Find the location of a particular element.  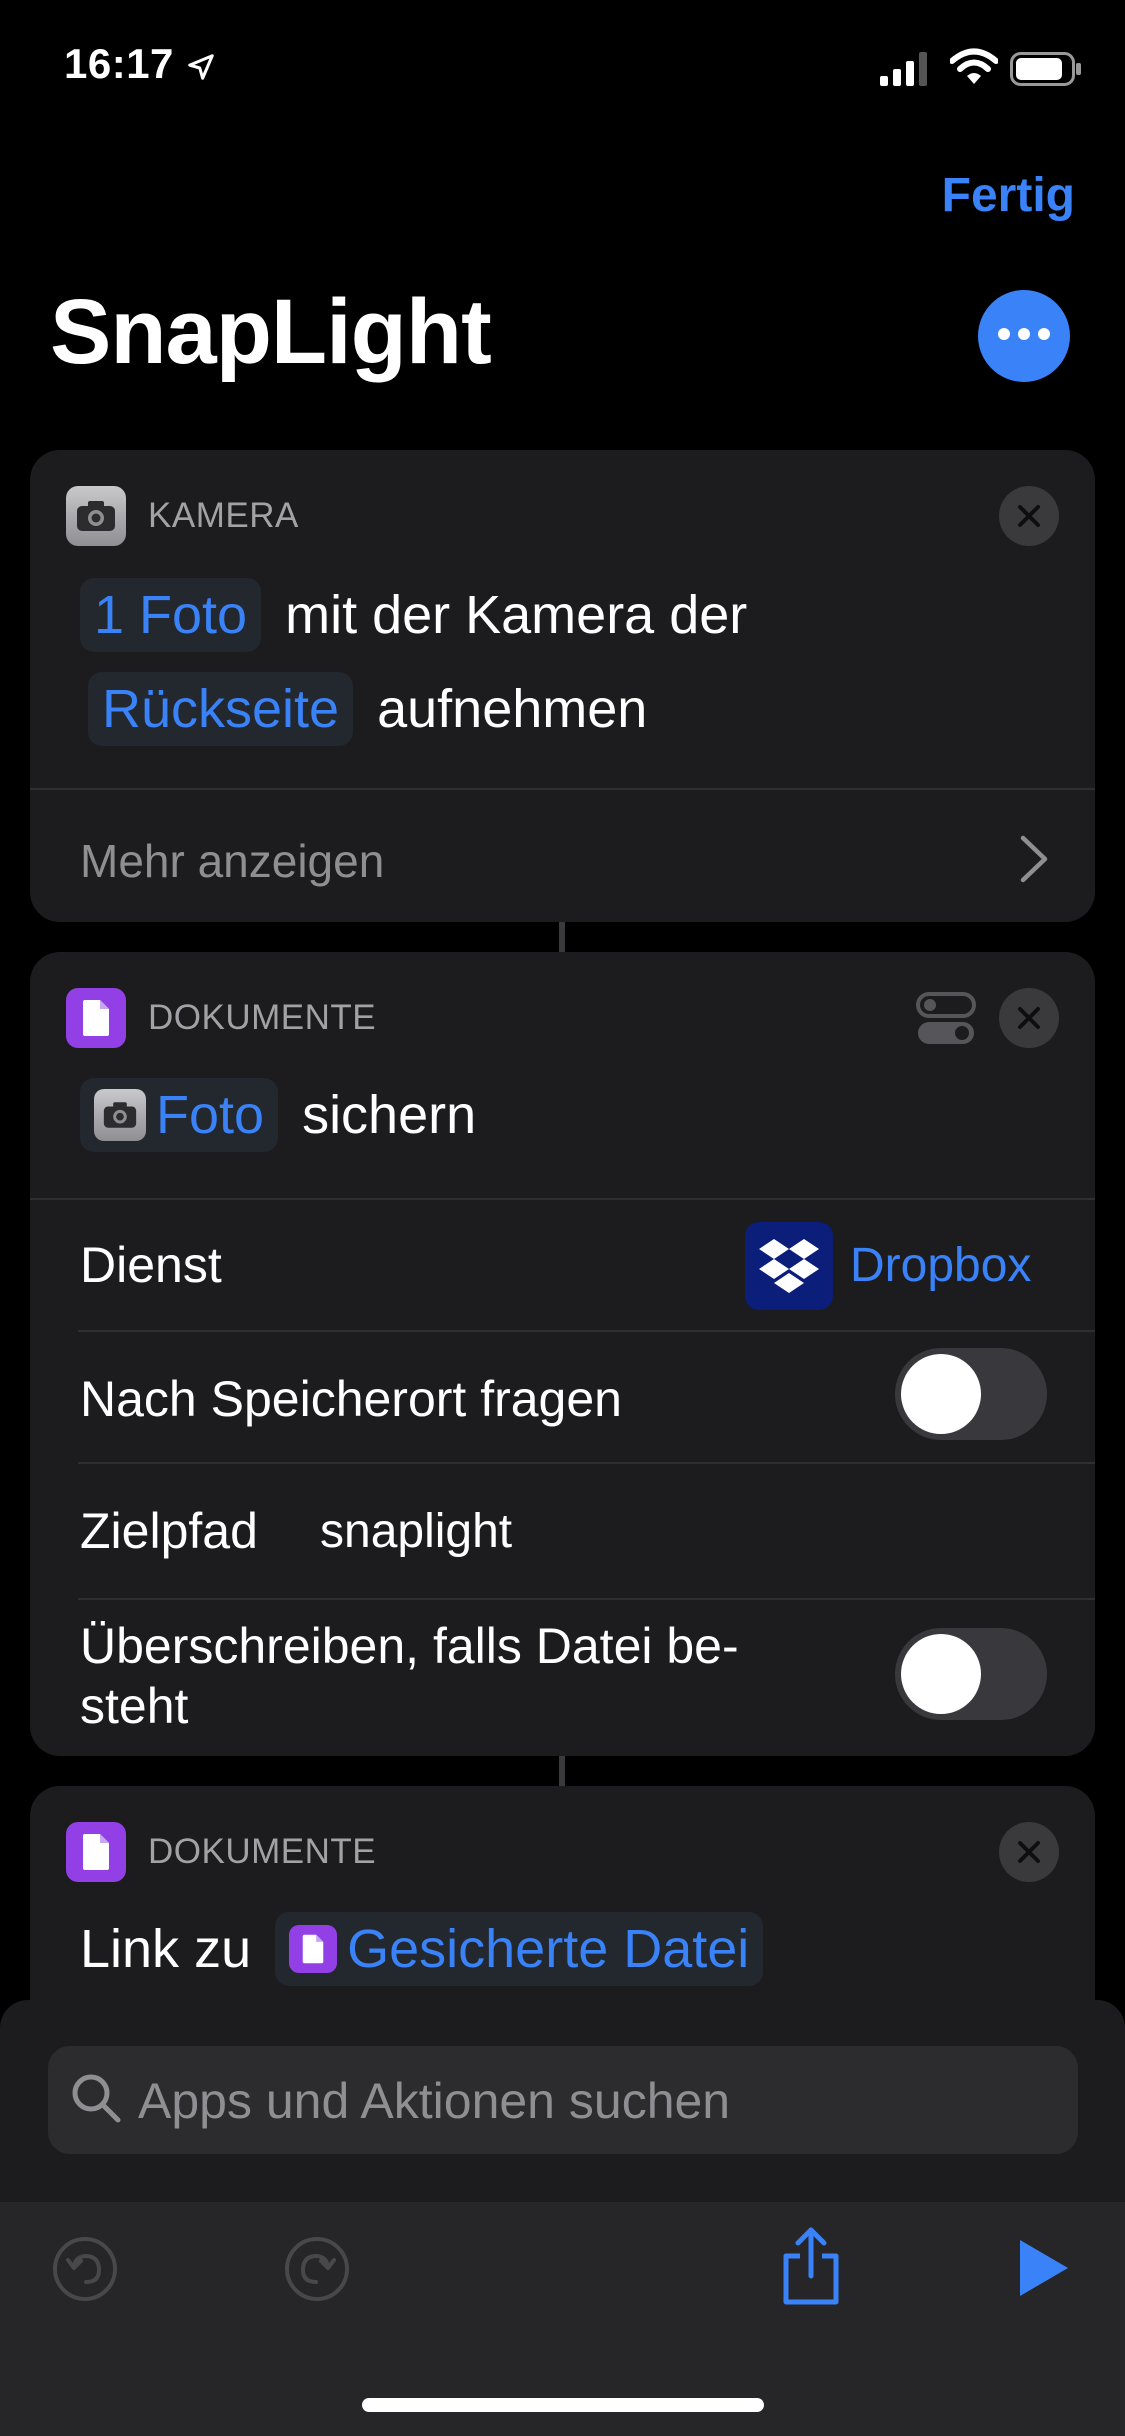

more-icon is located at coordinates (1024, 336).